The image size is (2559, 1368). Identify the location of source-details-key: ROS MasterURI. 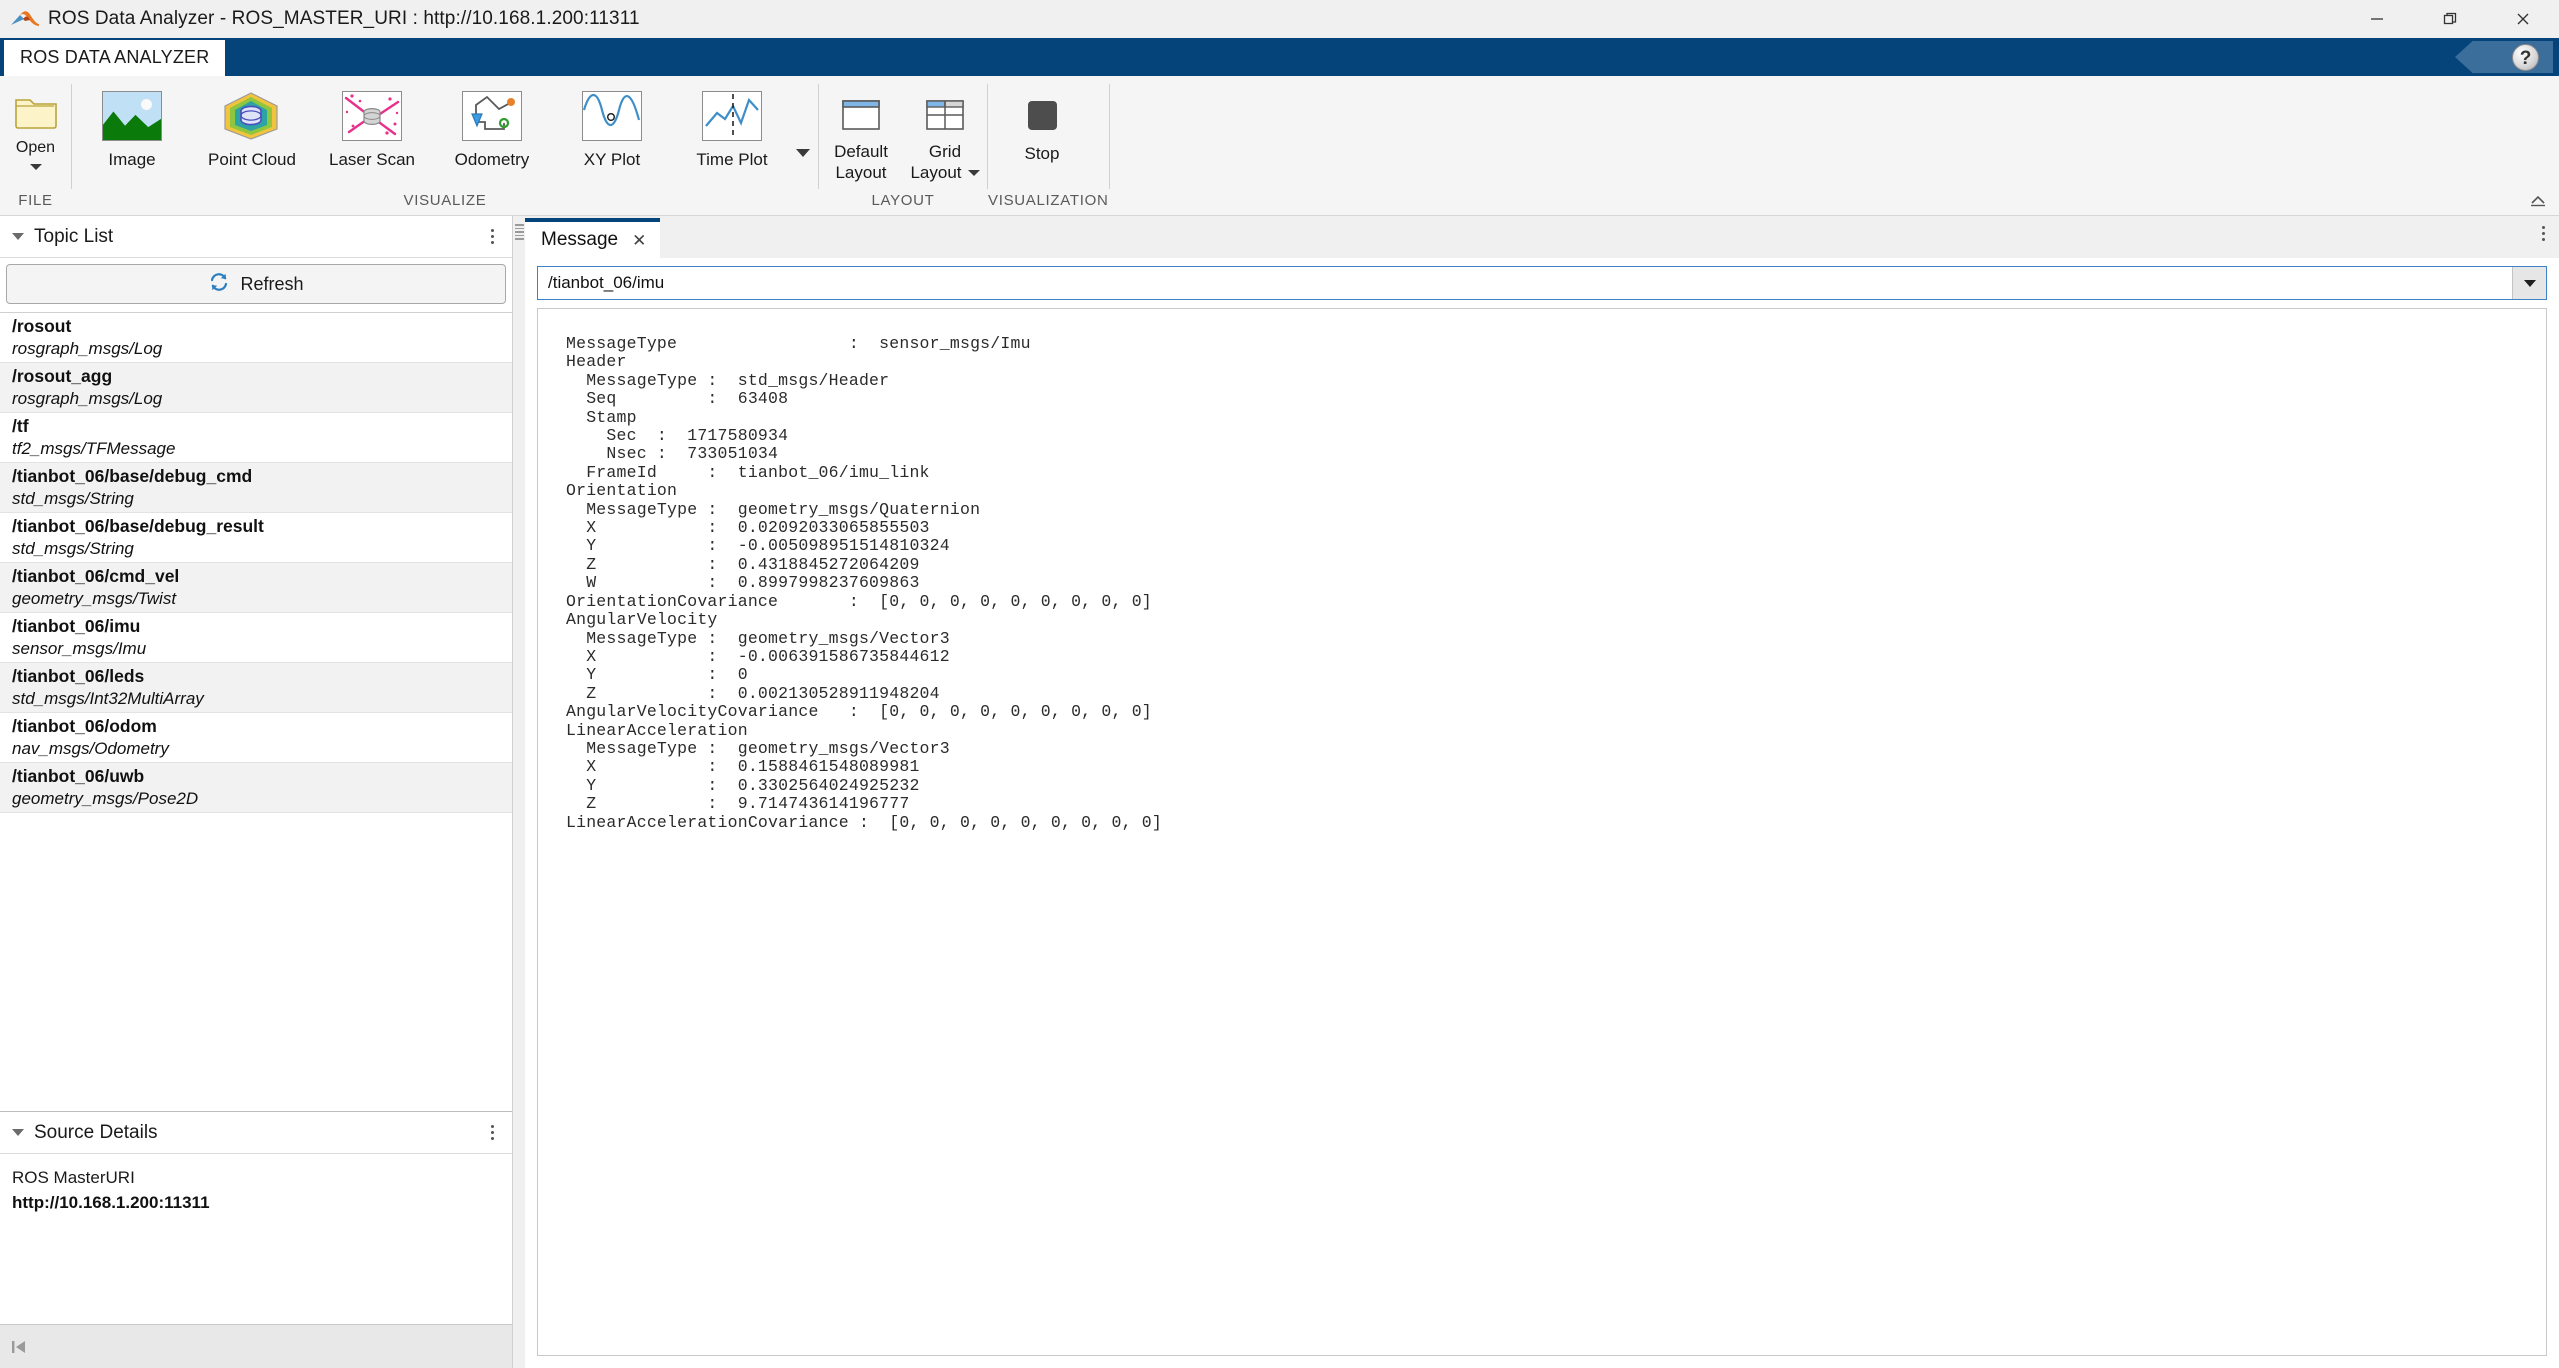
(73, 1177).